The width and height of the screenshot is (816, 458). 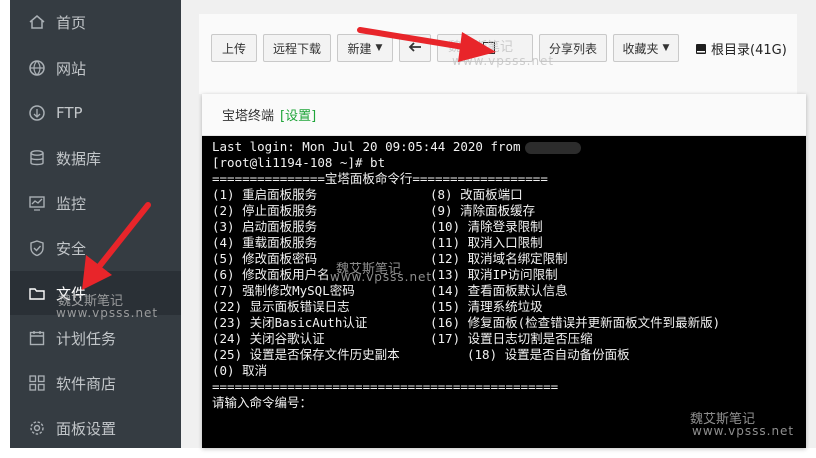 What do you see at coordinates (640, 48) in the screenshot?
I see `favorites-label: 收藏夹` at bounding box center [640, 48].